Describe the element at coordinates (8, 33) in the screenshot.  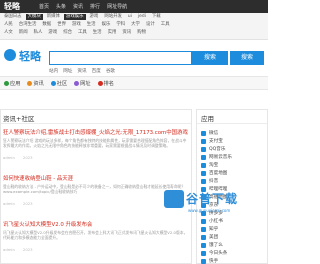
I see `category-link: 人文` at that location.